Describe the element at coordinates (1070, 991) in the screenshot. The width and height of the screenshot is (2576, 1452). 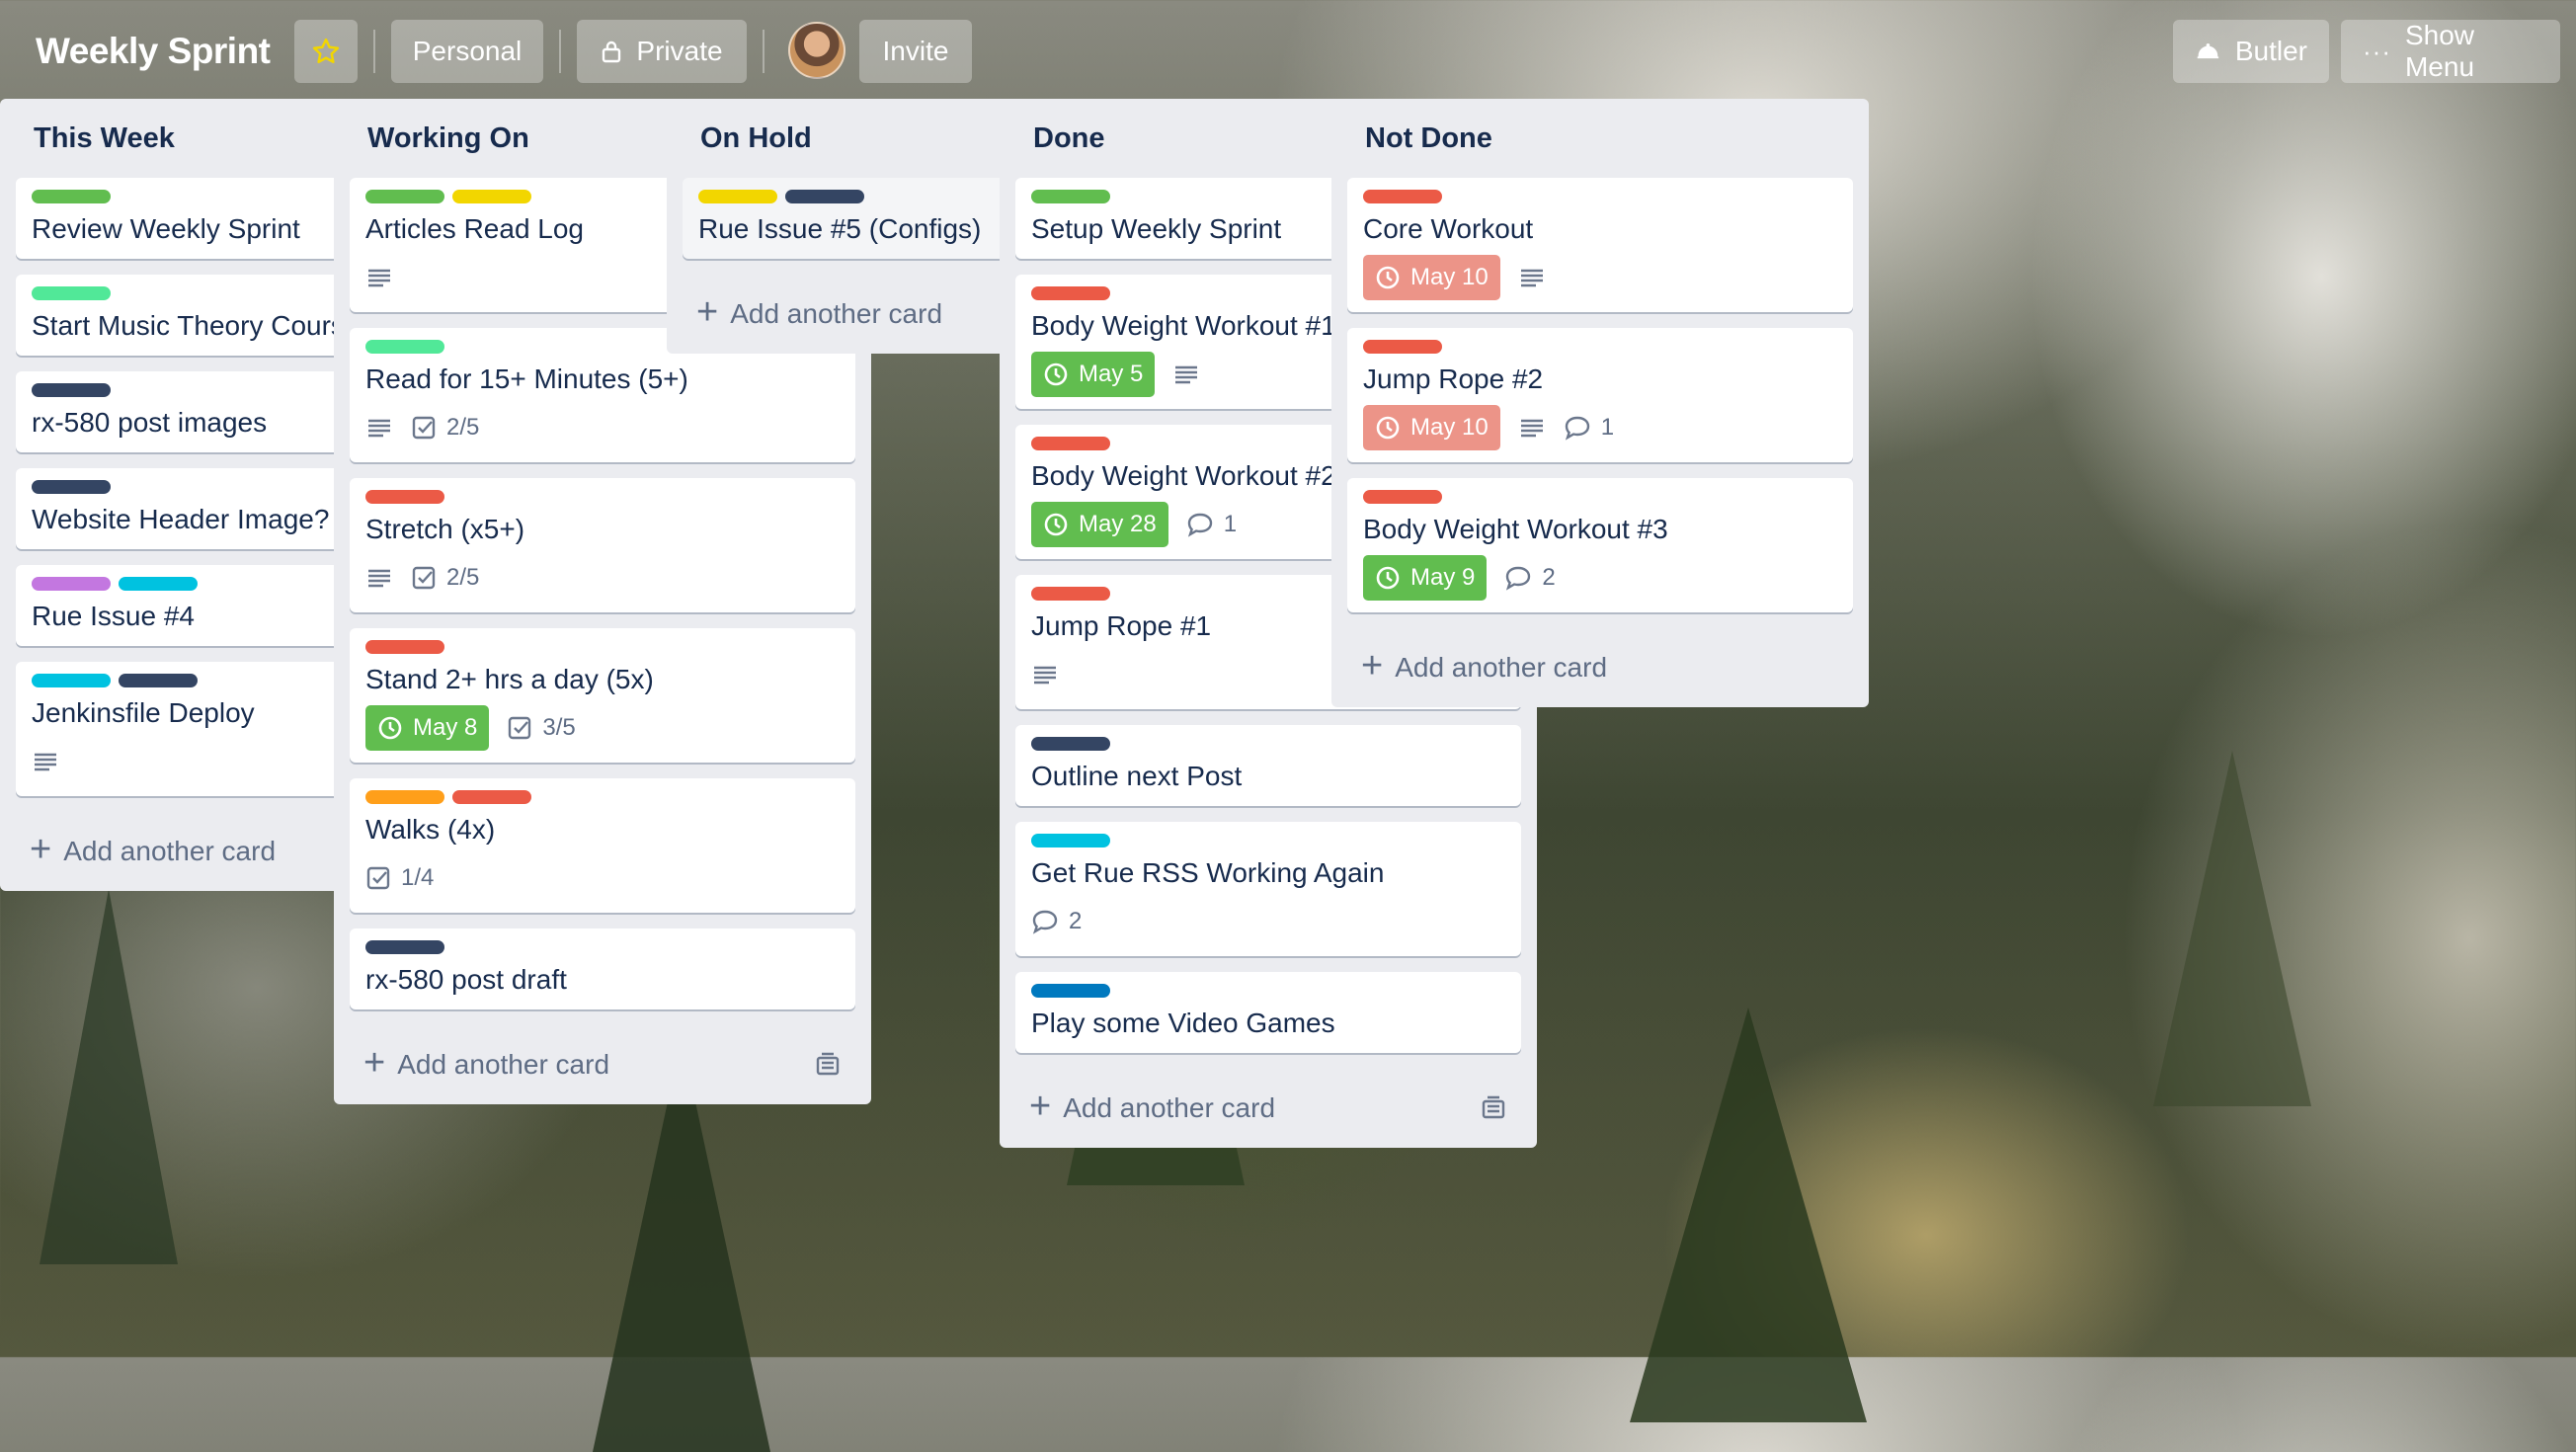
I see `label-blue` at that location.